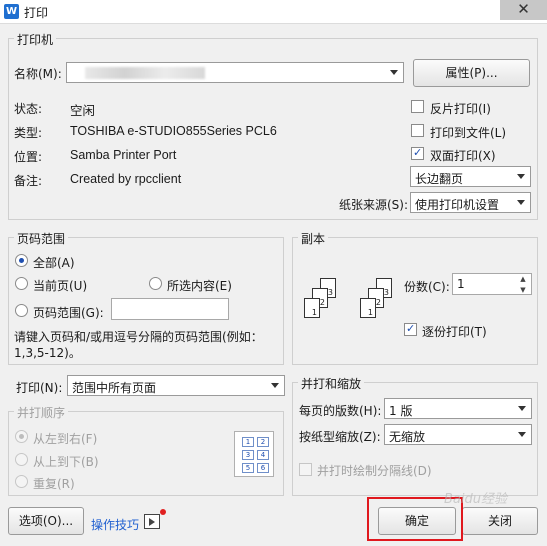 This screenshot has height=546, width=547. I want to click on collate-checkbox, so click(410, 329).